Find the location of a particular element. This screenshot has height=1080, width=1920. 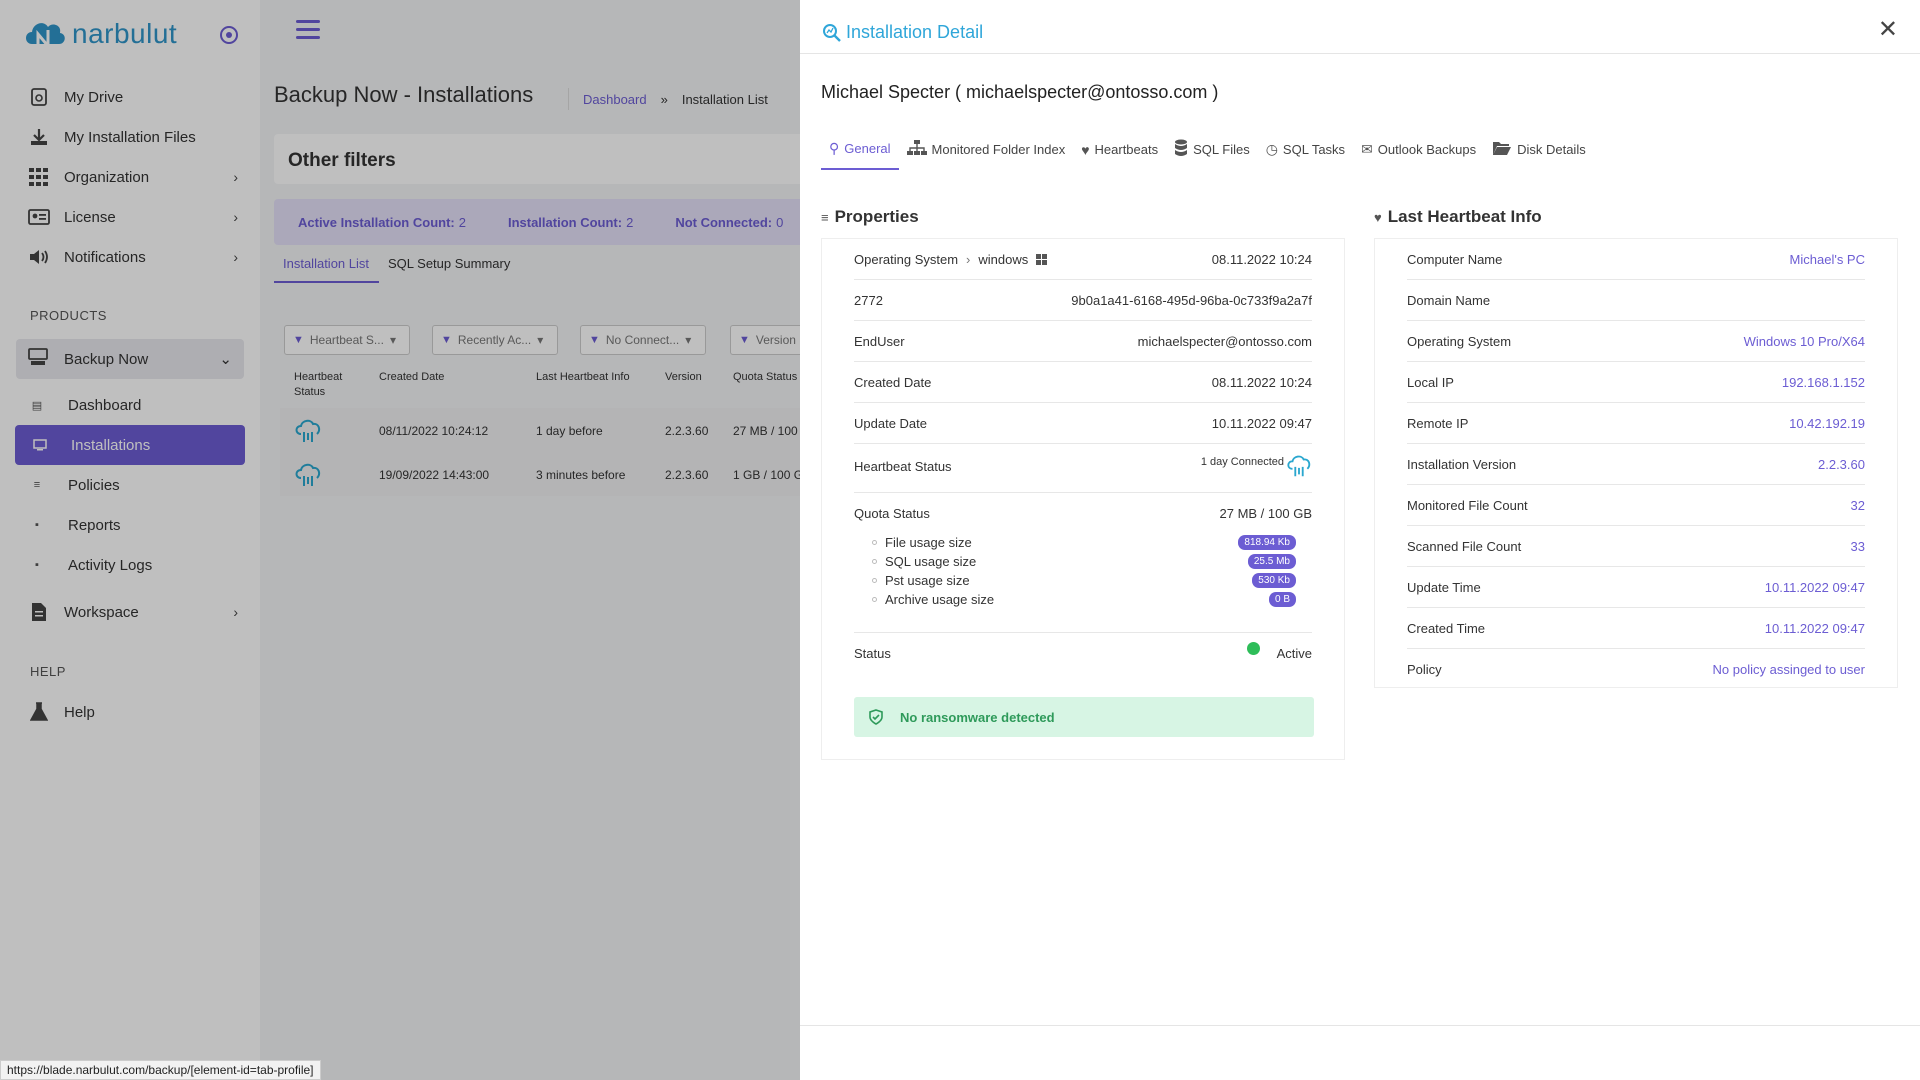

tab-sql-tasks: ◷ SQL Tasks is located at coordinates (1305, 154).